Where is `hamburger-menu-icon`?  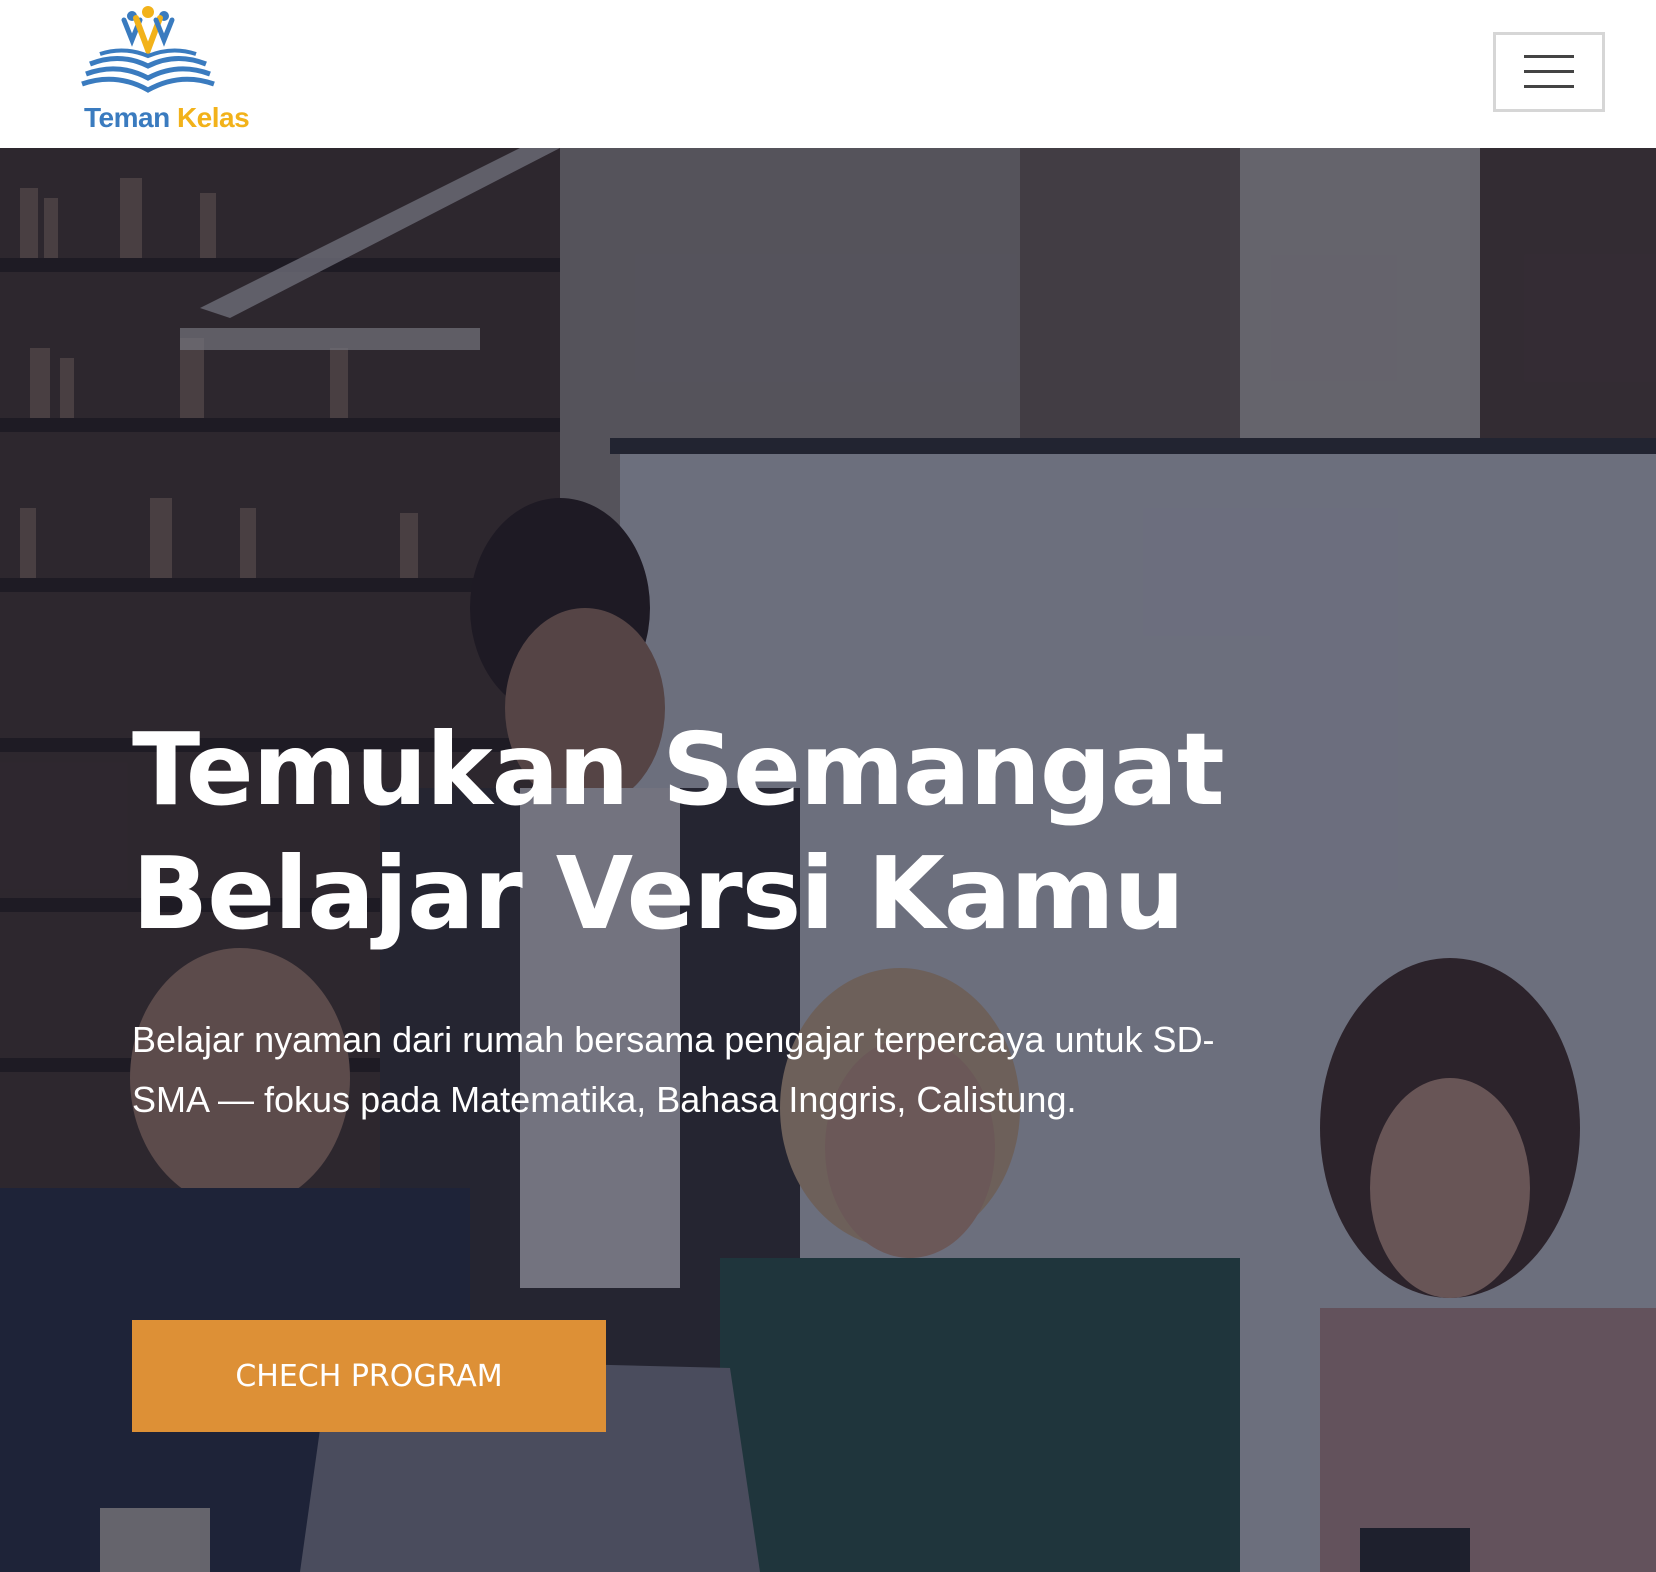
hamburger-menu-icon is located at coordinates (1549, 71).